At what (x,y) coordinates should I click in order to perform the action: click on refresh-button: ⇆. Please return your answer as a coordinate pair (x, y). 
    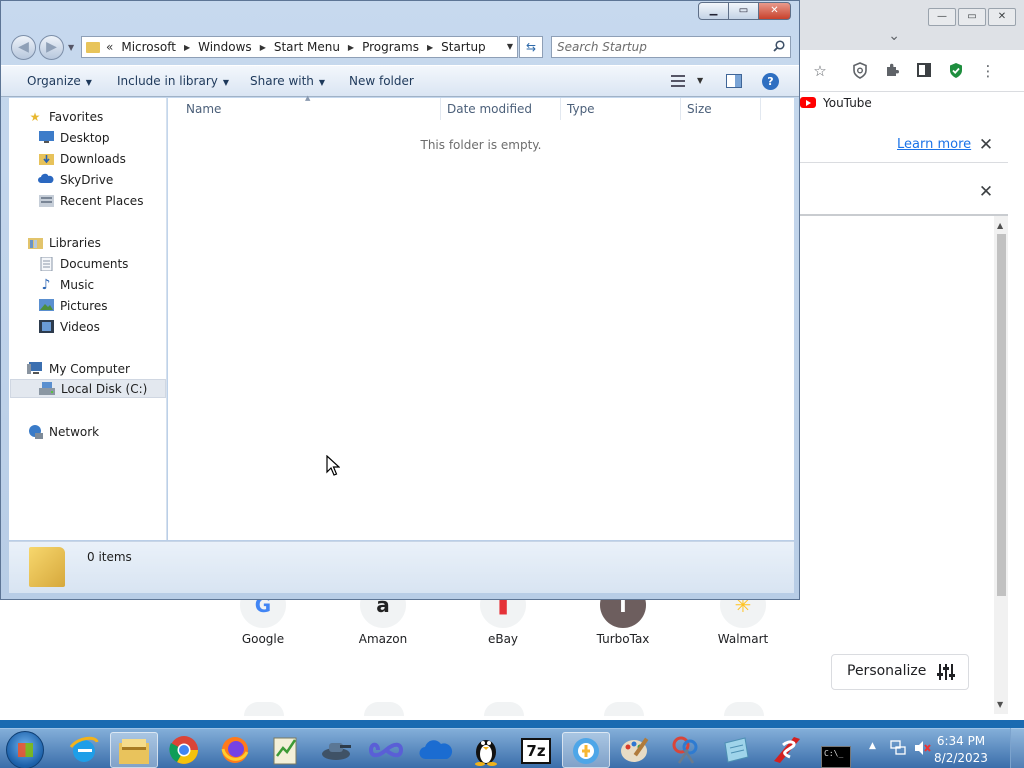
    Looking at the image, I should click on (531, 47).